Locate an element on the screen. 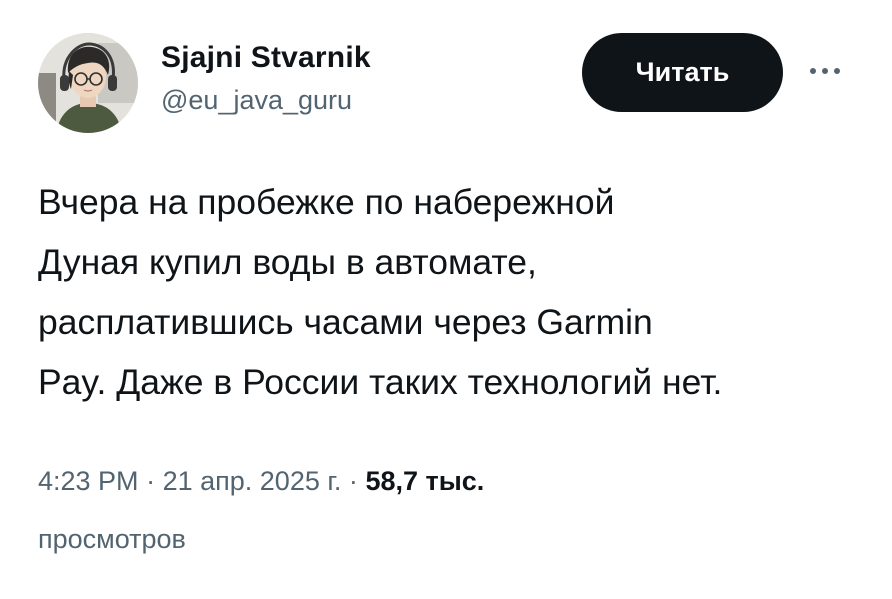 This screenshot has width=892, height=599. tweet-date: 21 апр. 2025 г. is located at coordinates (252, 481).